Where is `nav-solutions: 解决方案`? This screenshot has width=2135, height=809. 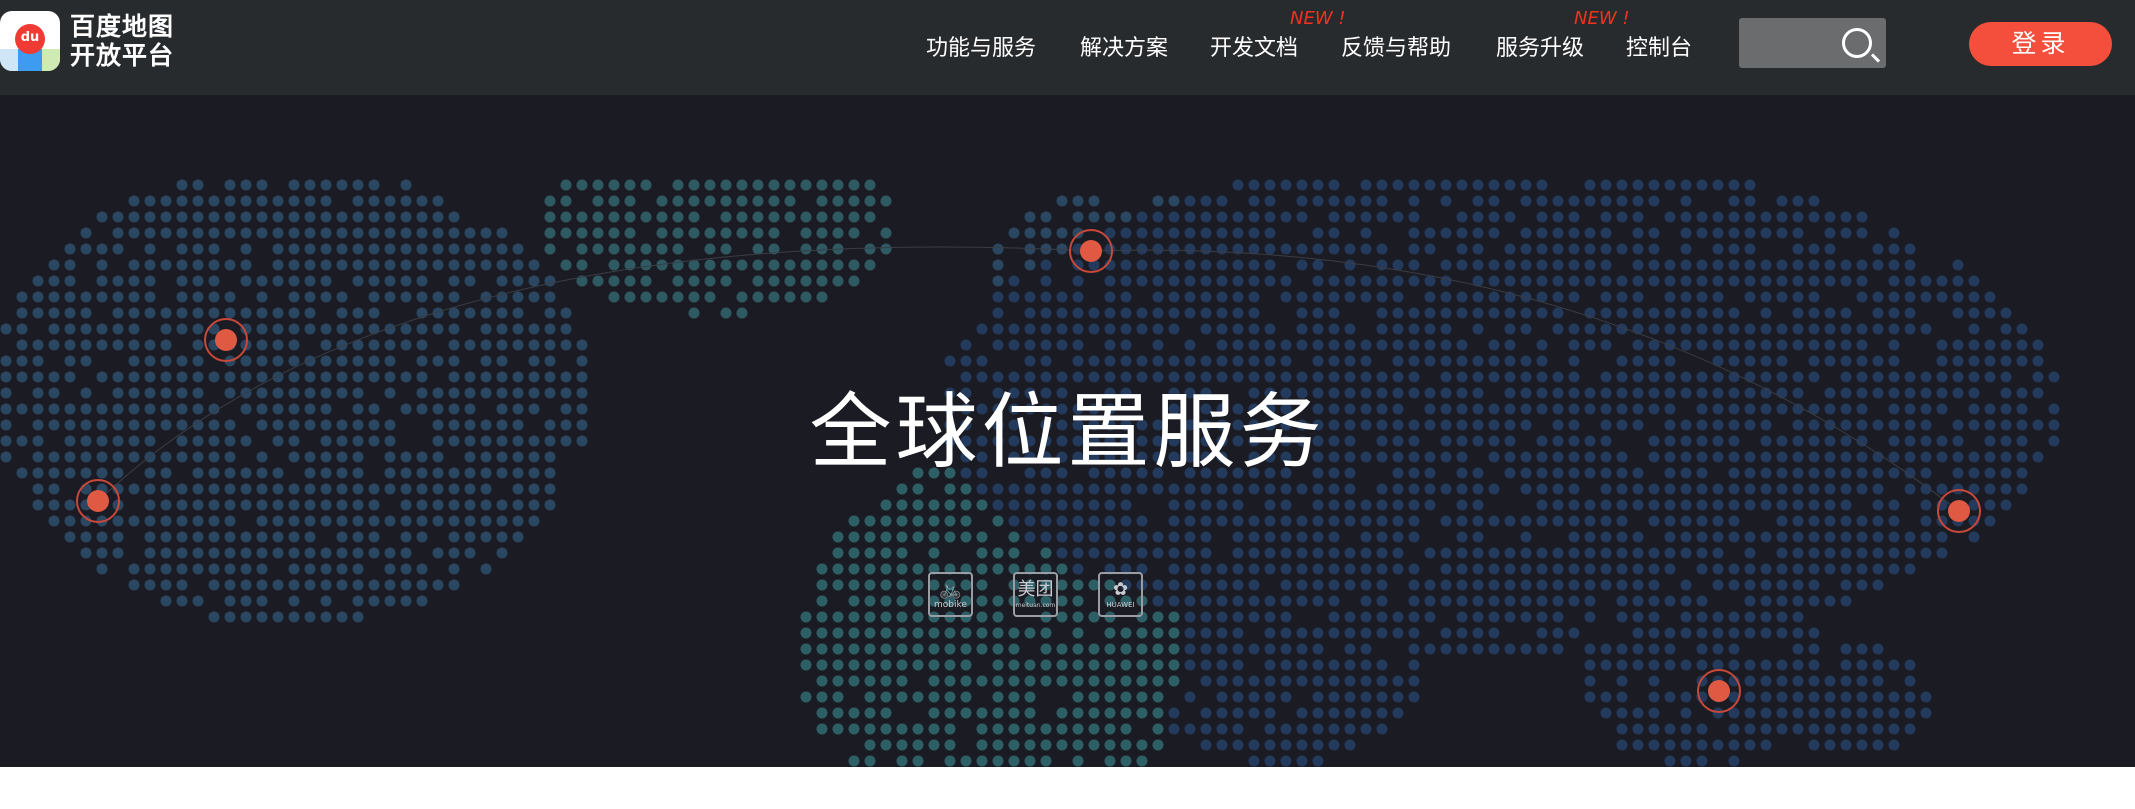 nav-solutions: 解决方案 is located at coordinates (1124, 46).